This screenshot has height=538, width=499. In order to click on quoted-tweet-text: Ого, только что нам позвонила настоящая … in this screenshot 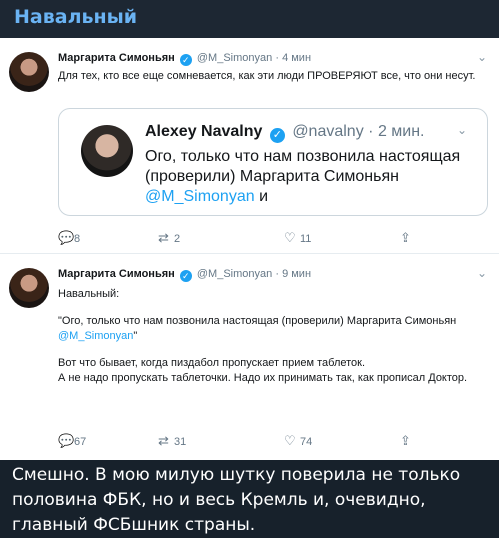, I will do `click(305, 177)`.